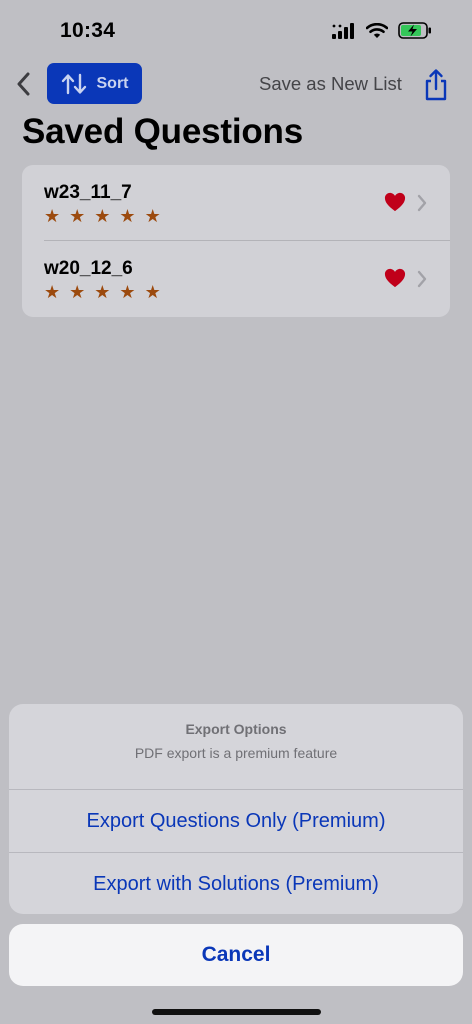 Image resolution: width=472 pixels, height=1024 pixels. I want to click on navigation-bar: Sort Save as New List, so click(236, 84).